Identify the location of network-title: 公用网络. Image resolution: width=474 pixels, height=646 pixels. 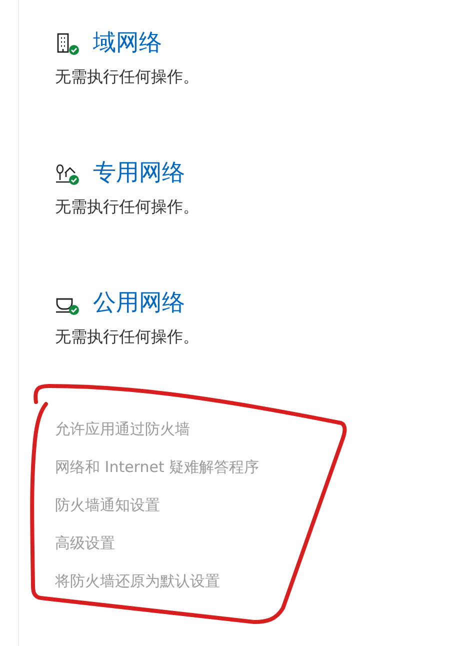
(139, 303).